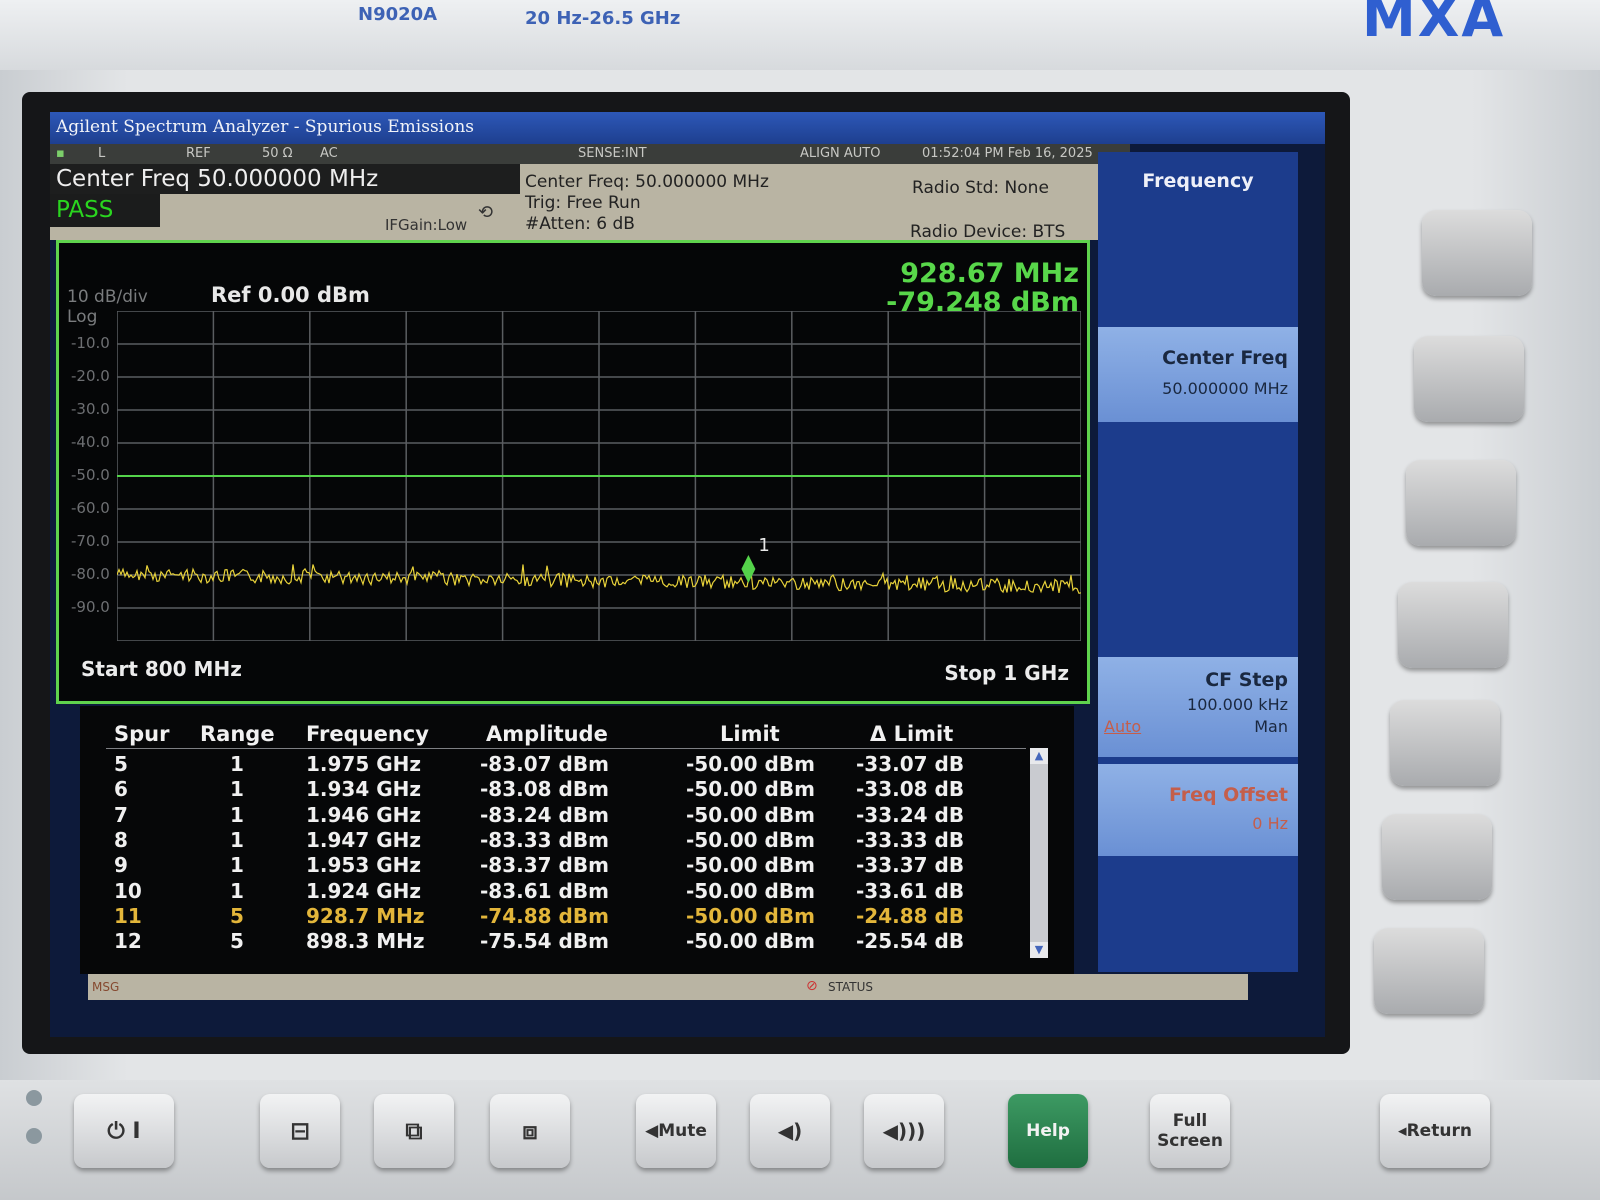  What do you see at coordinates (1039, 756) in the screenshot?
I see `scroll-up-icon: ▲` at bounding box center [1039, 756].